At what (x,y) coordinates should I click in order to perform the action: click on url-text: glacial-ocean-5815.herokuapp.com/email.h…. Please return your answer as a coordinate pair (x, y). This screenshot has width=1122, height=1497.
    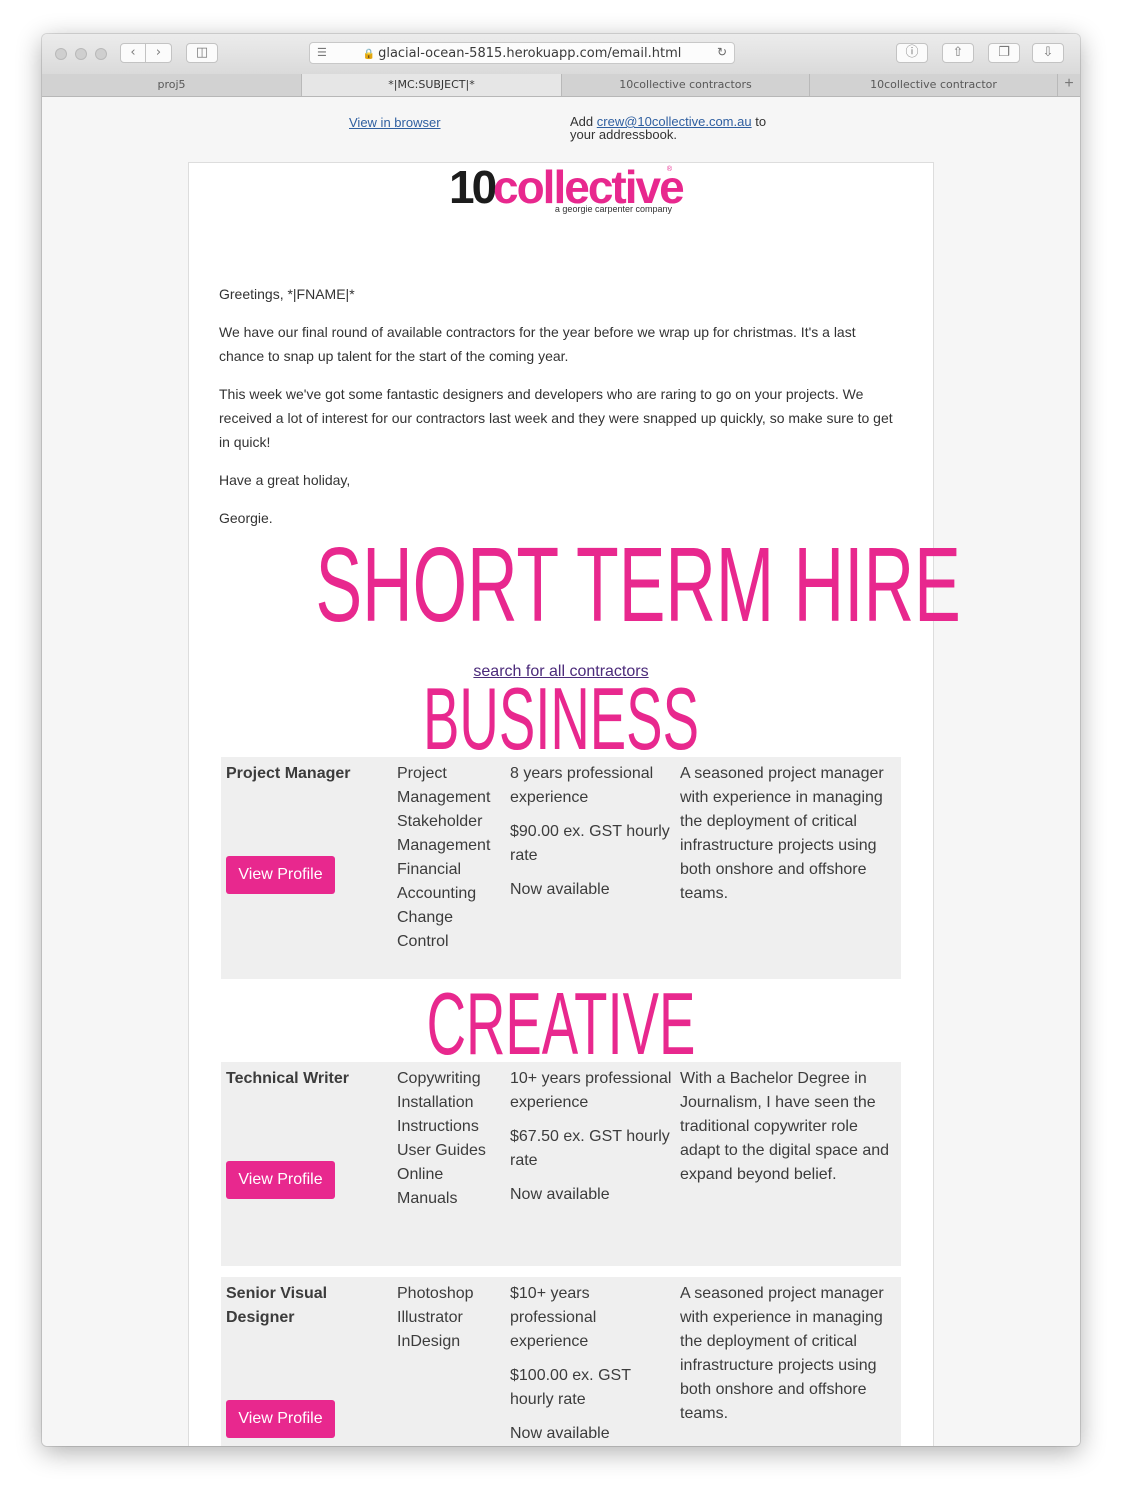
    Looking at the image, I should click on (530, 53).